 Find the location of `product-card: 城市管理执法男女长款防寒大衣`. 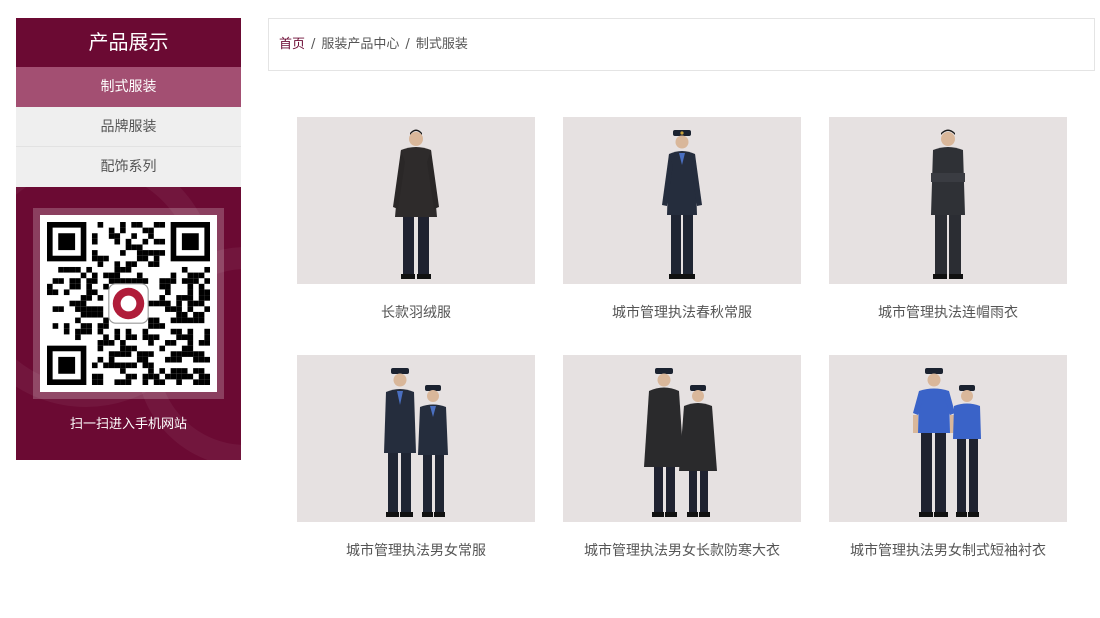

product-card: 城市管理执法男女长款防寒大衣 is located at coordinates (682, 457).